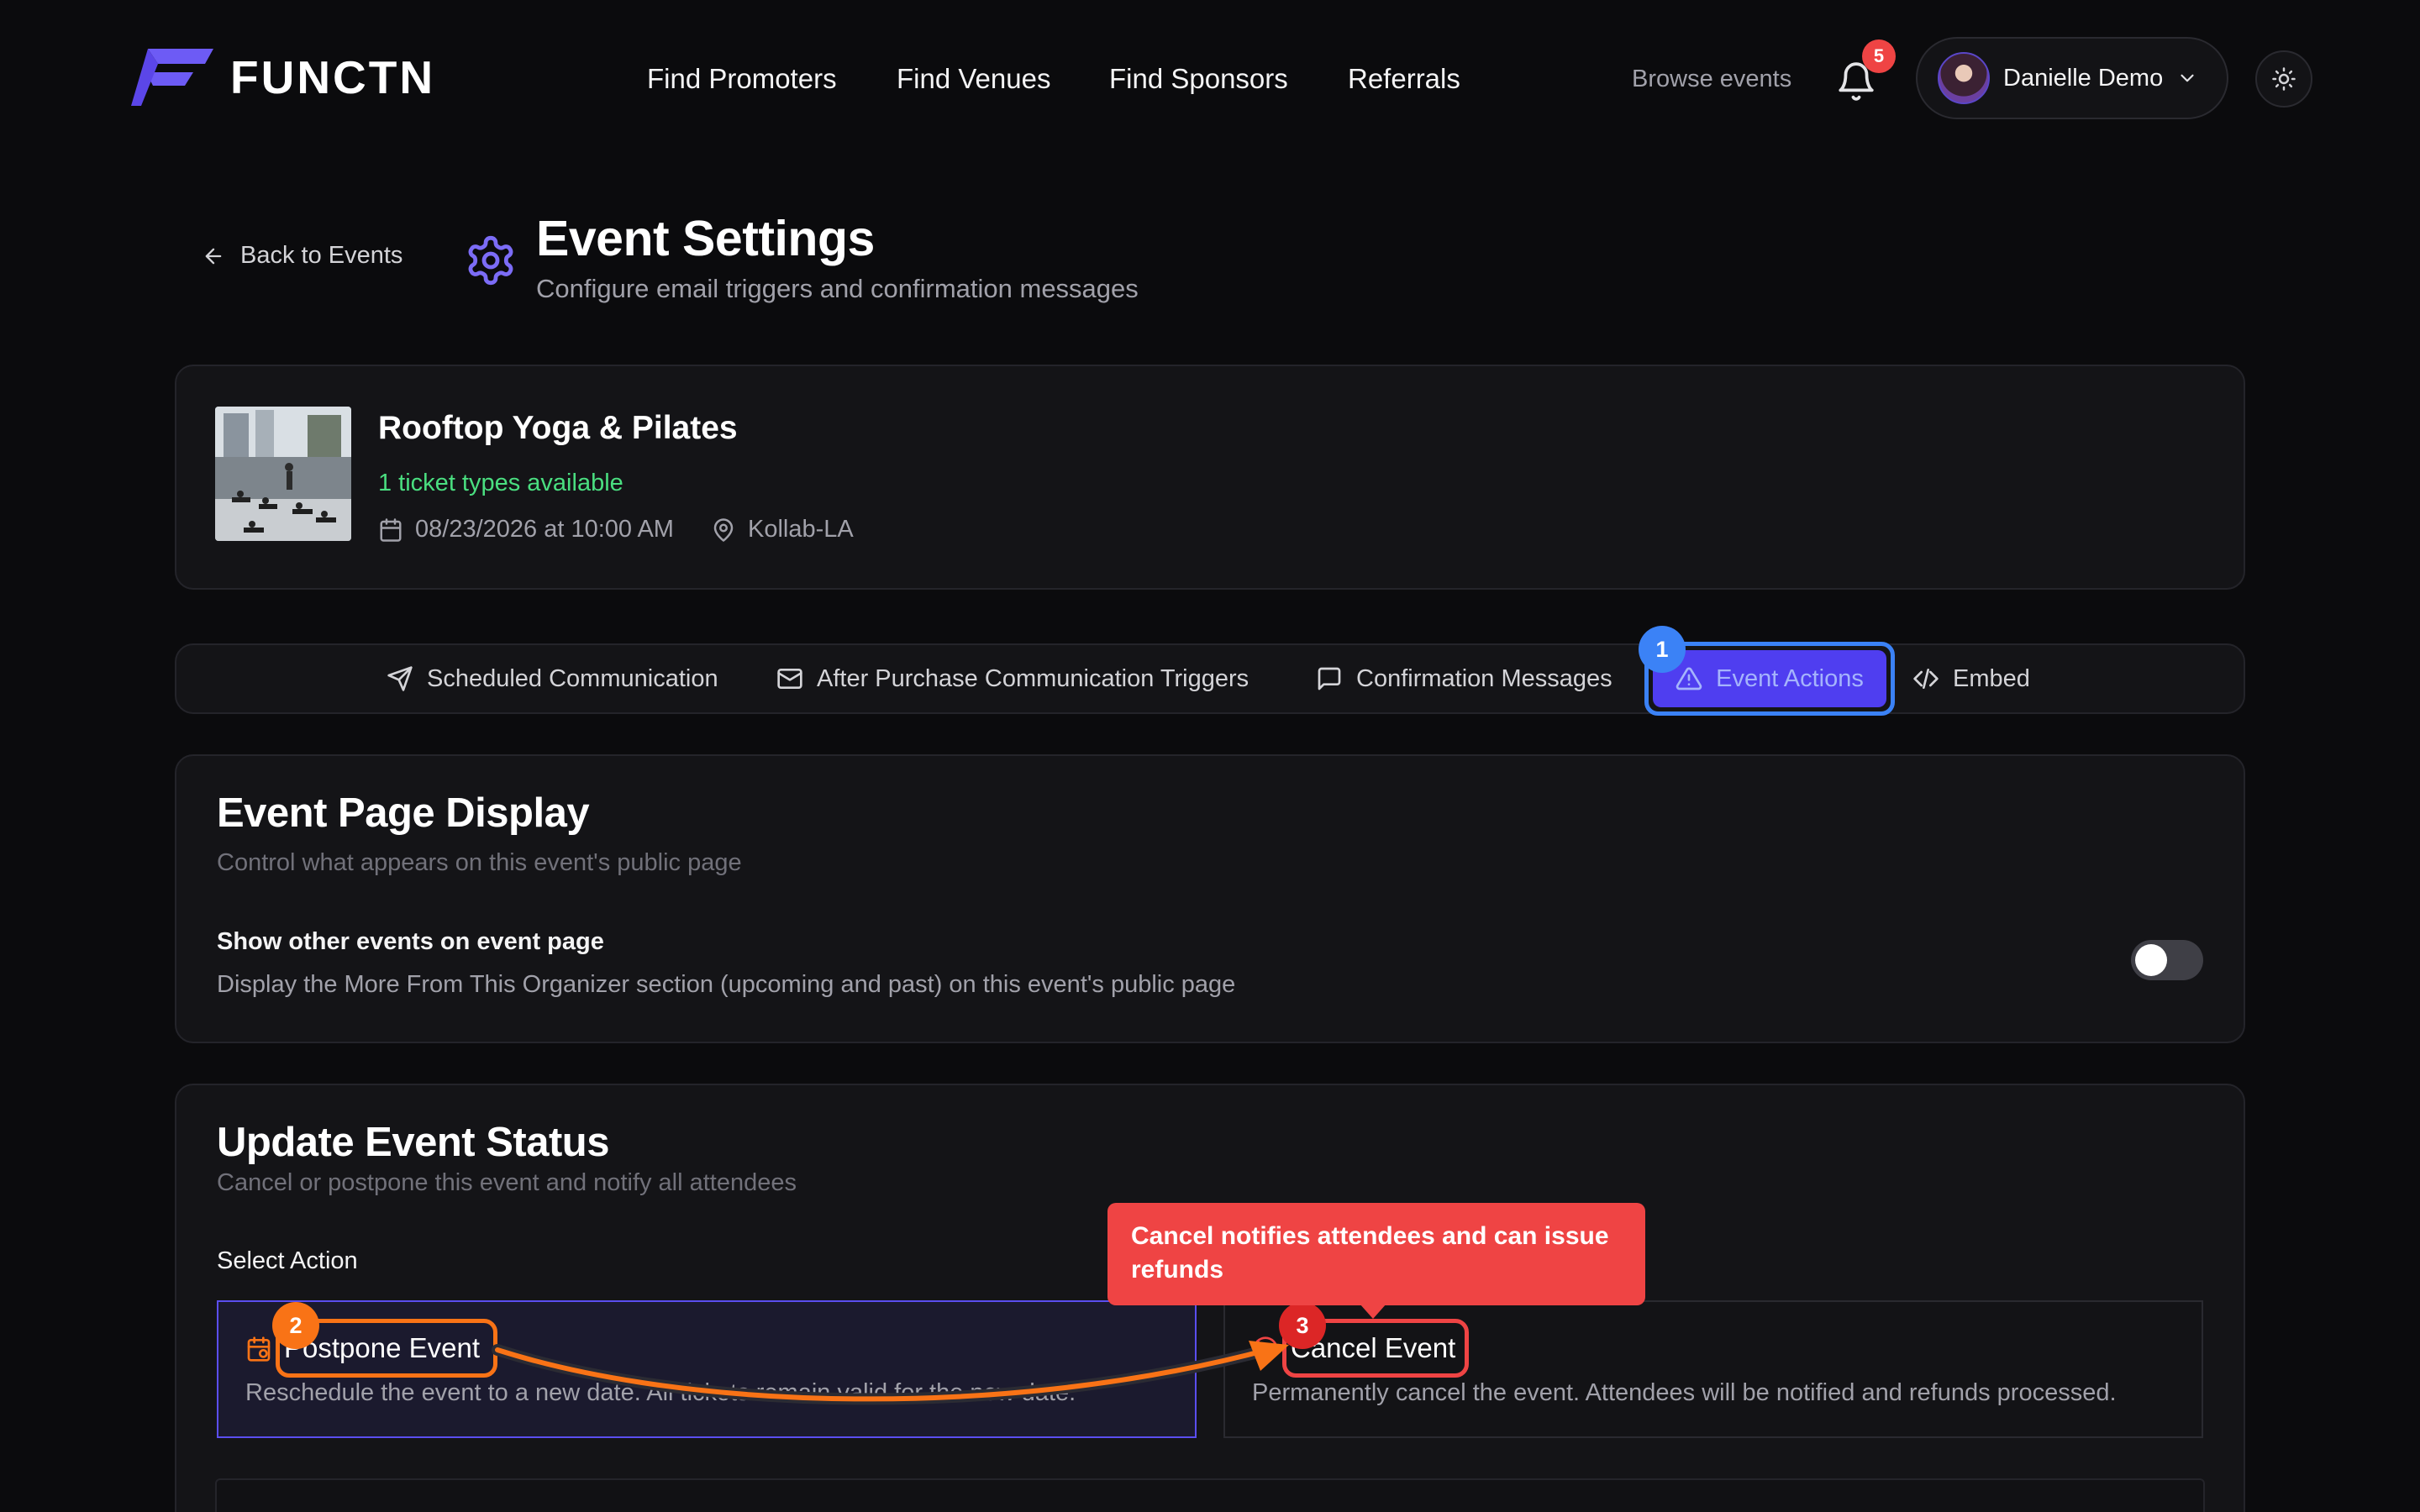 This screenshot has width=2420, height=1512. I want to click on step-3-marker: 3, so click(1302, 1325).